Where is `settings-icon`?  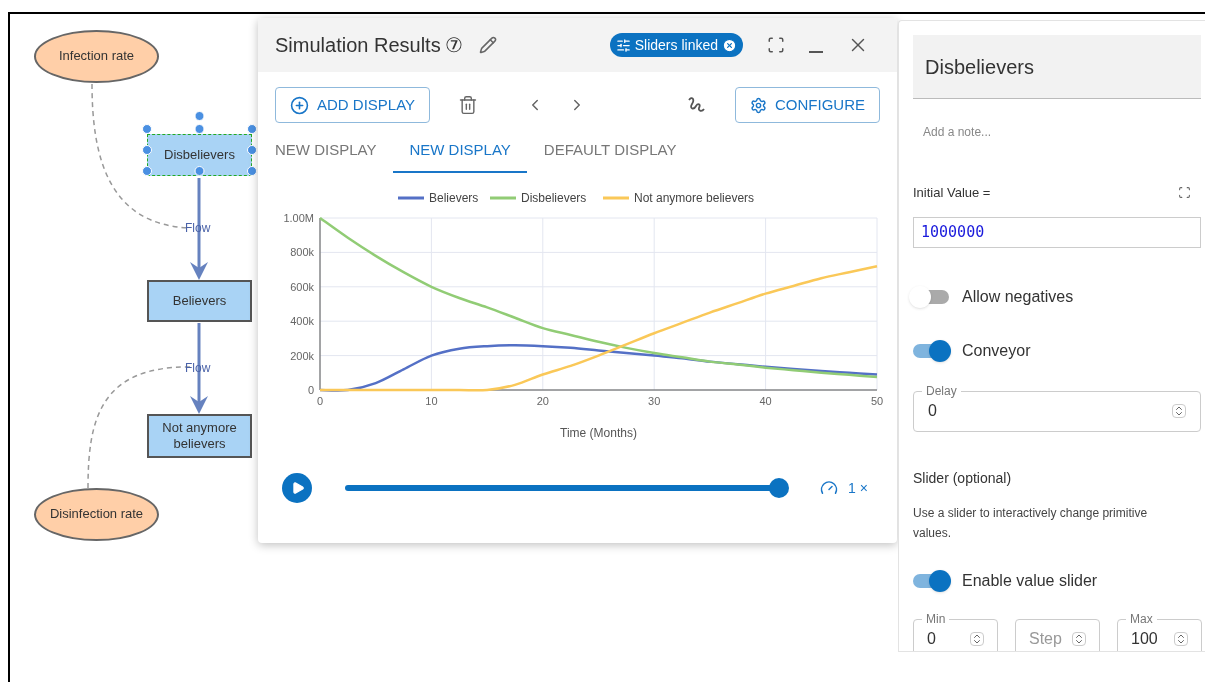 settings-icon is located at coordinates (758, 105).